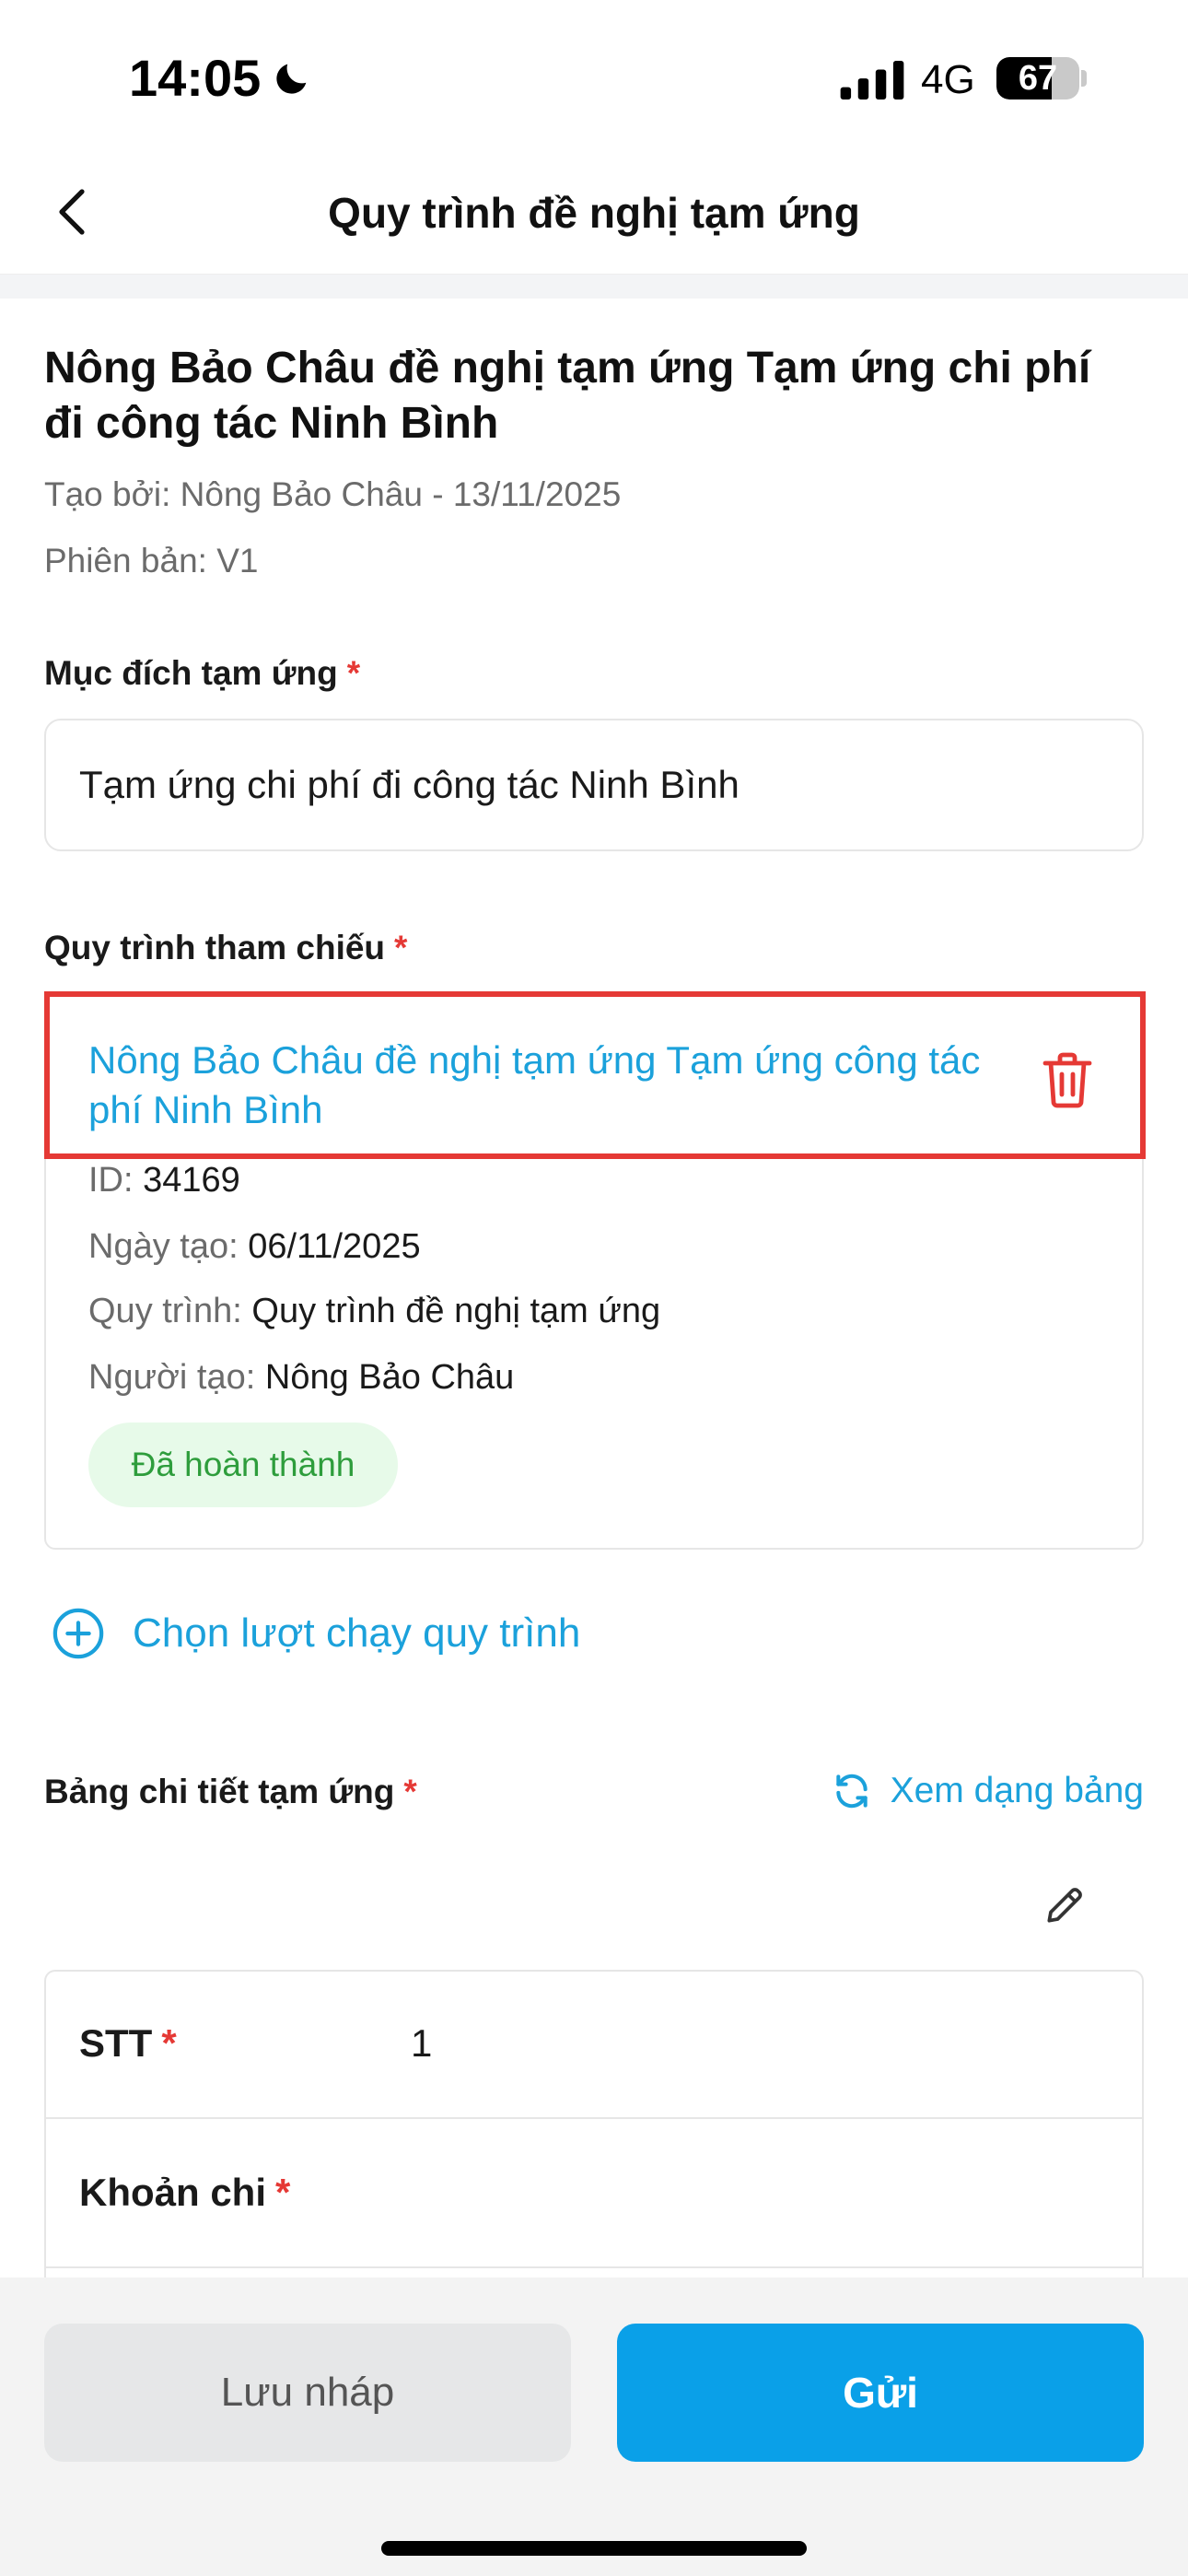 The image size is (1188, 2576). Describe the element at coordinates (215, 947) in the screenshot. I see `reference-label-text: Quy trình tham chiếu` at that location.